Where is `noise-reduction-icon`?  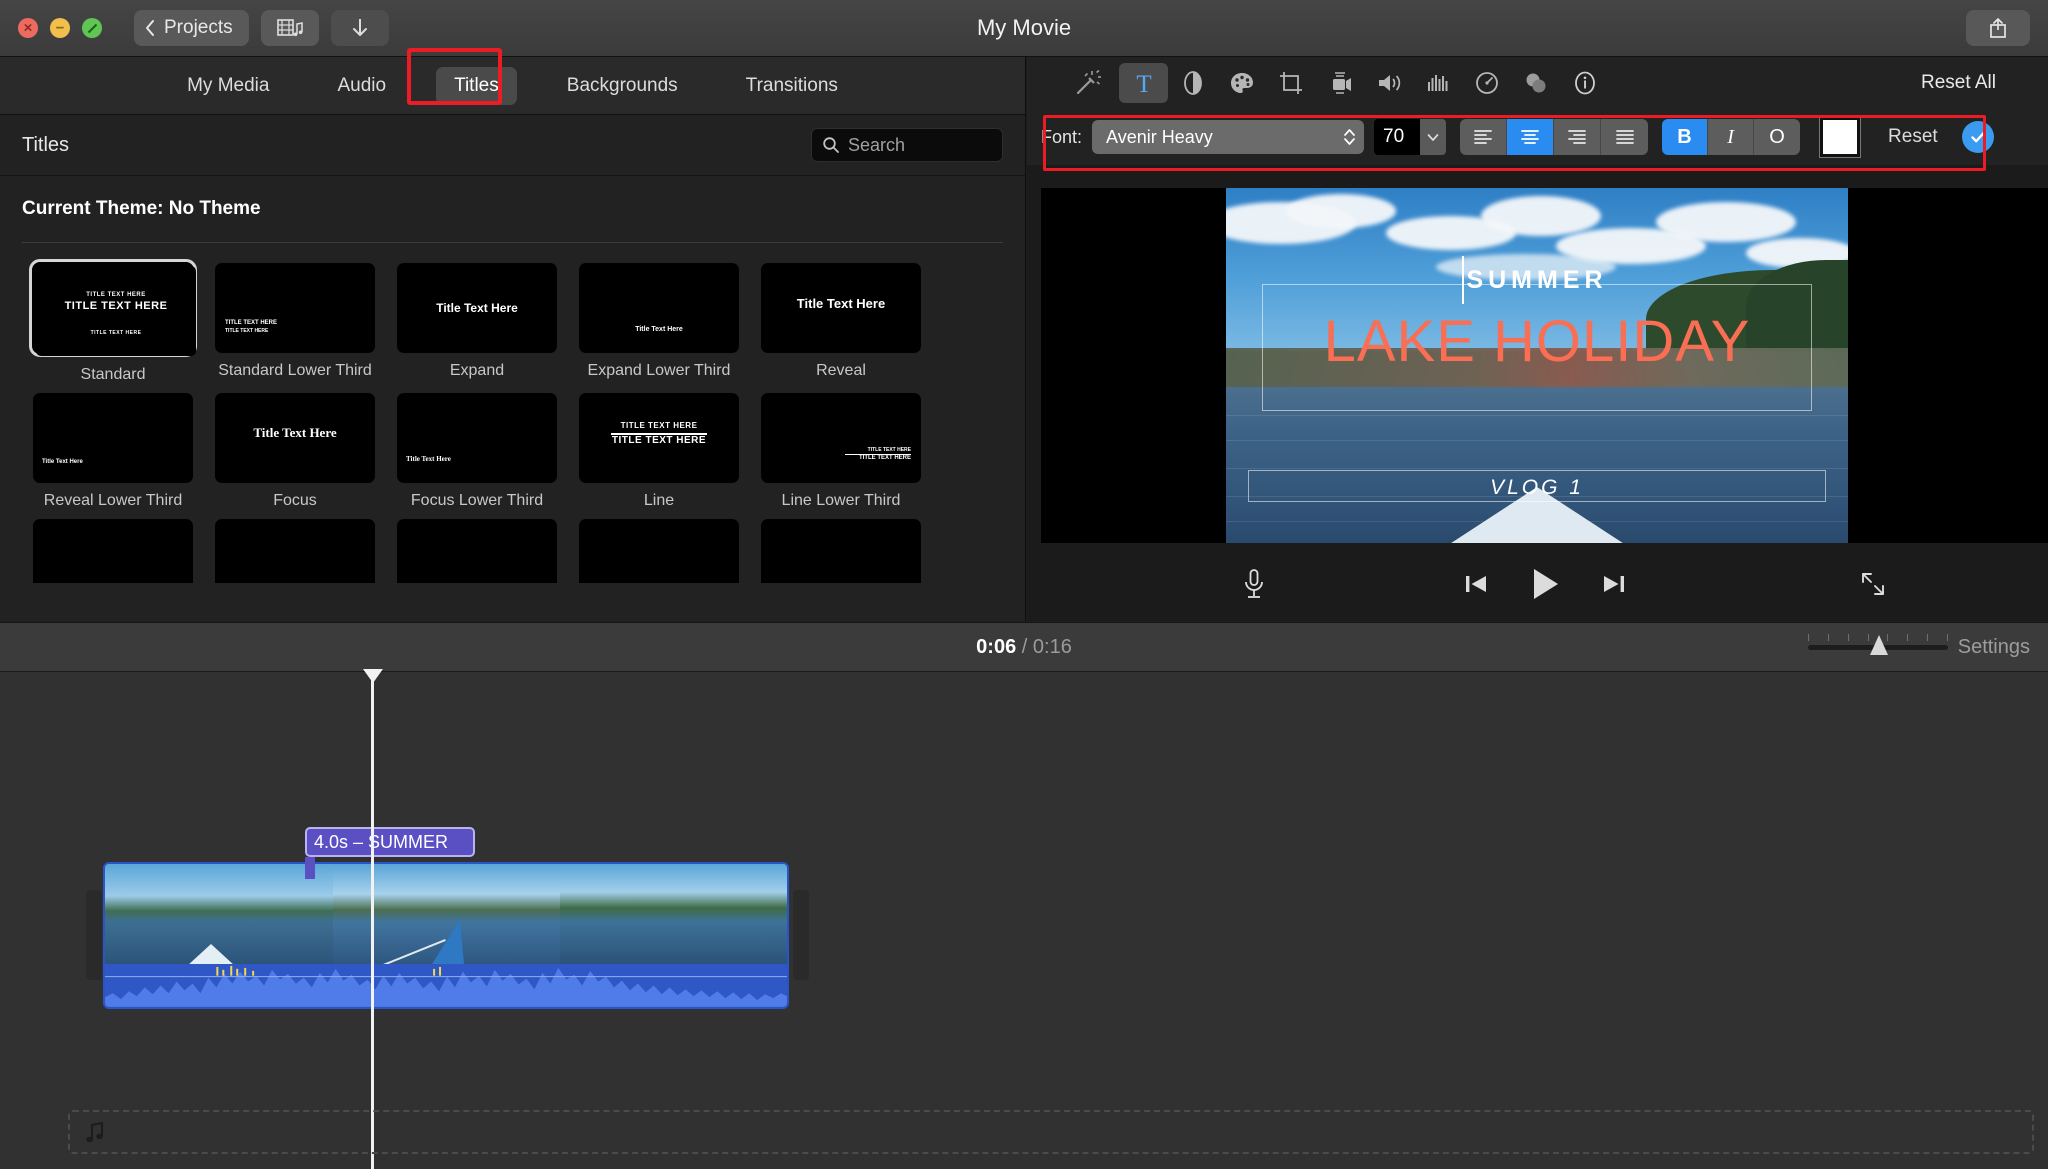 noise-reduction-icon is located at coordinates (1437, 83).